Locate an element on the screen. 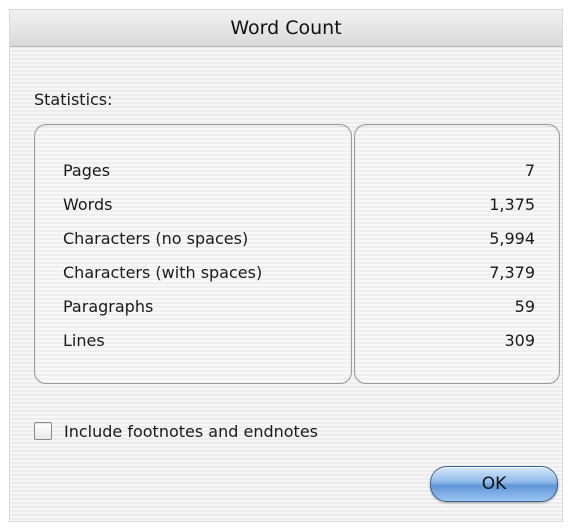 The height and width of the screenshot is (531, 572). stat-value-words: 1,375 is located at coordinates (512, 204).